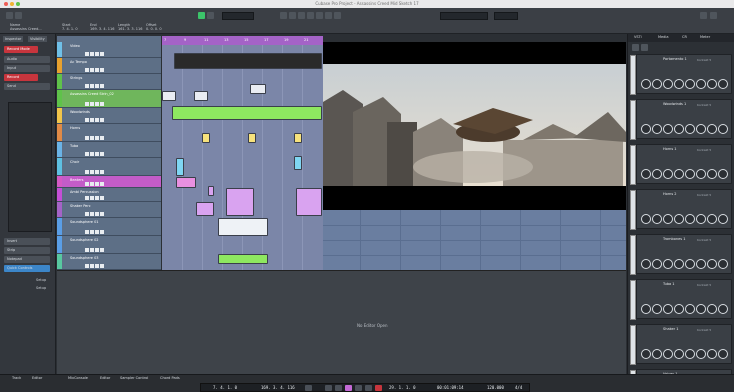 The height and width of the screenshot is (392, 734). What do you see at coordinates (21, 77) in the screenshot?
I see `record-button: Record` at bounding box center [21, 77].